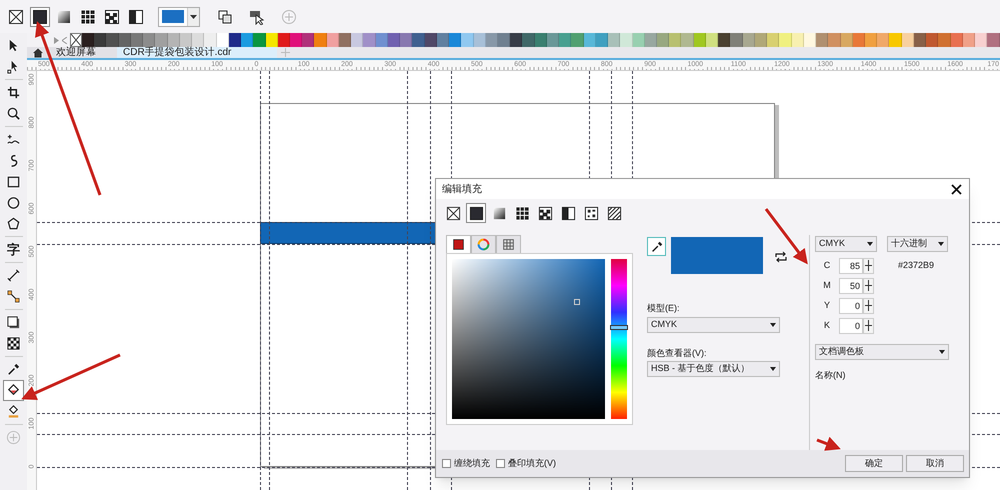 This screenshot has height=490, width=1000. What do you see at coordinates (619, 339) in the screenshot?
I see `hue-slider` at bounding box center [619, 339].